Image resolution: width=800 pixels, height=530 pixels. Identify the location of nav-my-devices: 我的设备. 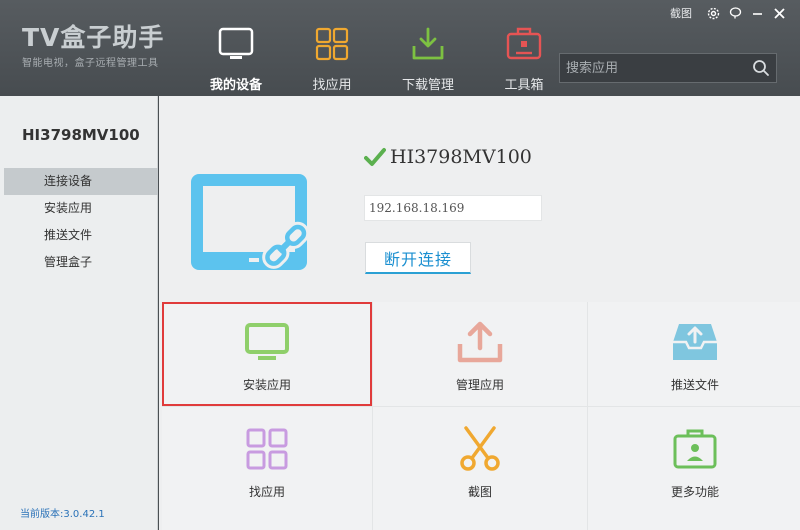
(236, 55).